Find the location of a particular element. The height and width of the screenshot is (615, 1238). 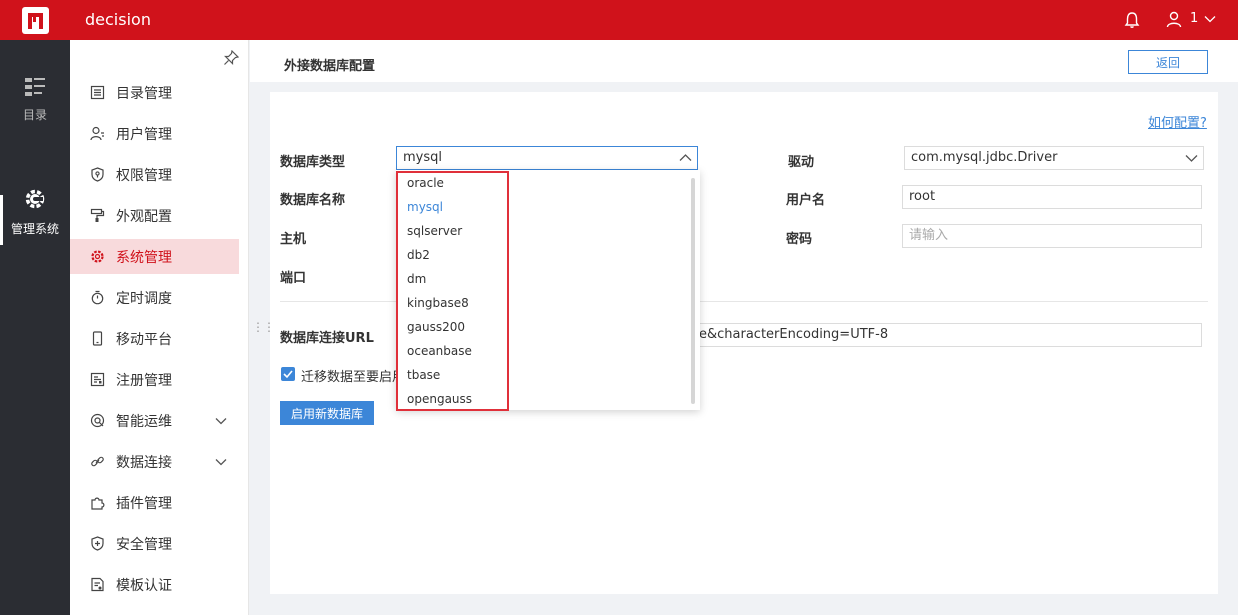

db-type-label: 数据库类型 is located at coordinates (313, 162).